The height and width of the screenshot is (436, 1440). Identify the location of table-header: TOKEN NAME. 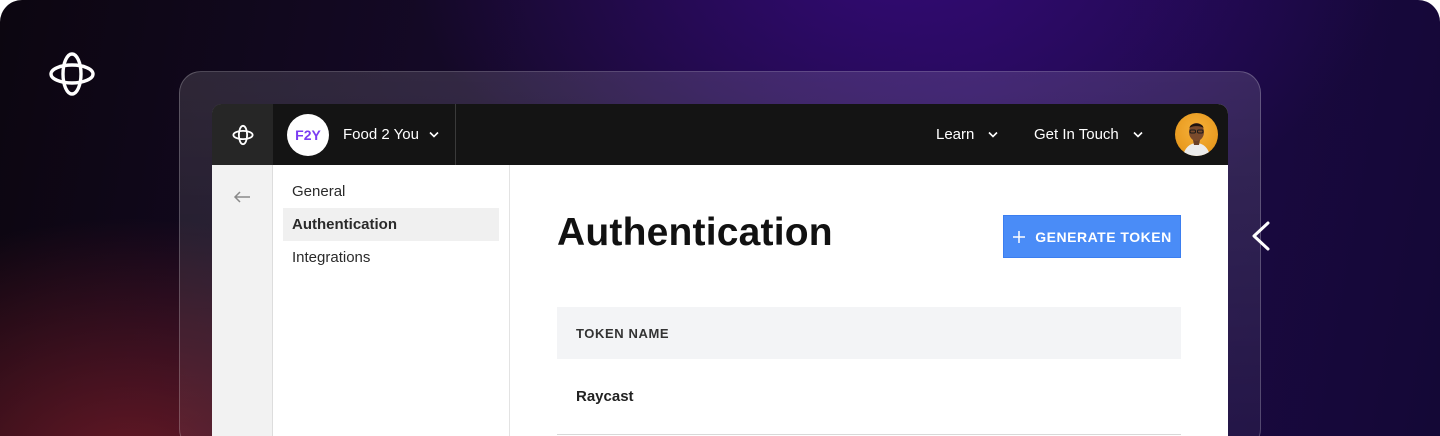
(869, 333).